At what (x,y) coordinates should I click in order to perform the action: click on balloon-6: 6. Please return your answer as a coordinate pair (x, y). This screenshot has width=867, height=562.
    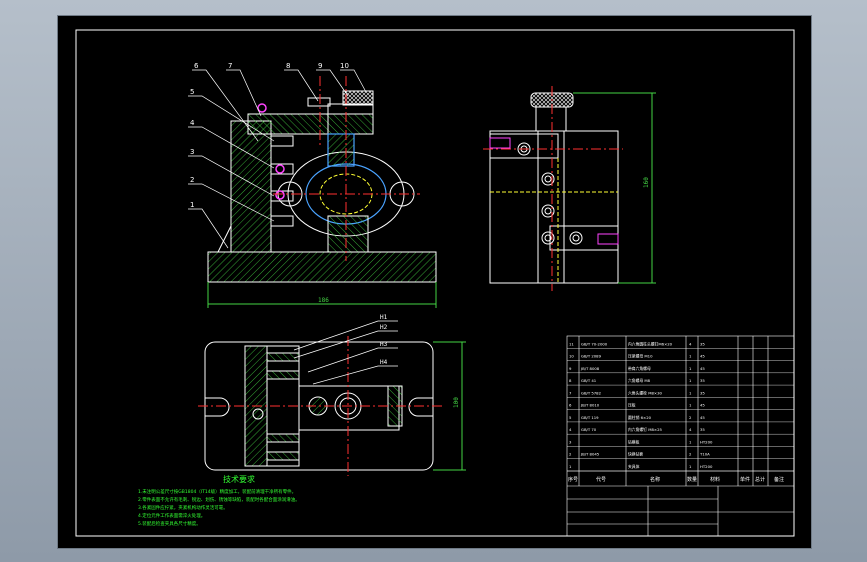
    Looking at the image, I should click on (196, 66).